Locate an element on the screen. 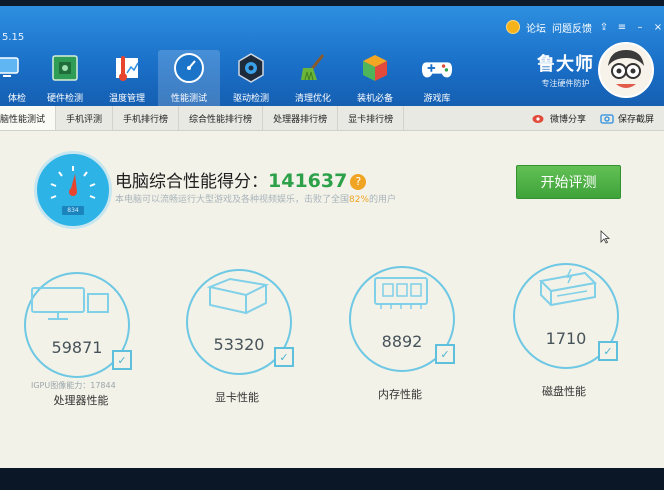 The image size is (664, 490). minimize-icon: – is located at coordinates (640, 27).